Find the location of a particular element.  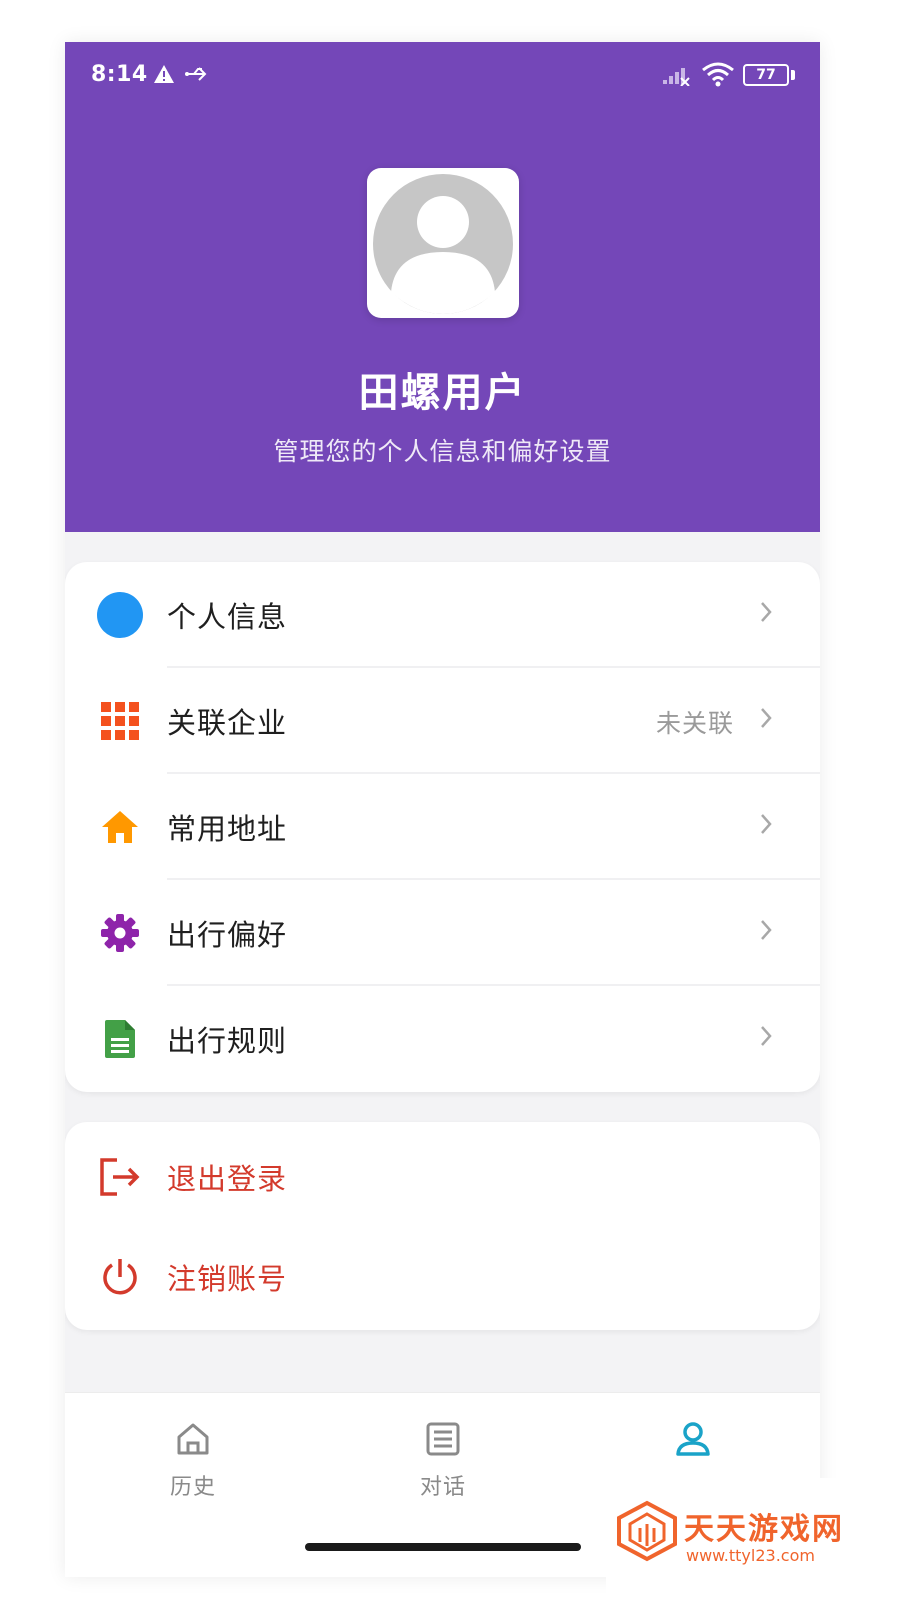

gear-icon is located at coordinates (120, 933).